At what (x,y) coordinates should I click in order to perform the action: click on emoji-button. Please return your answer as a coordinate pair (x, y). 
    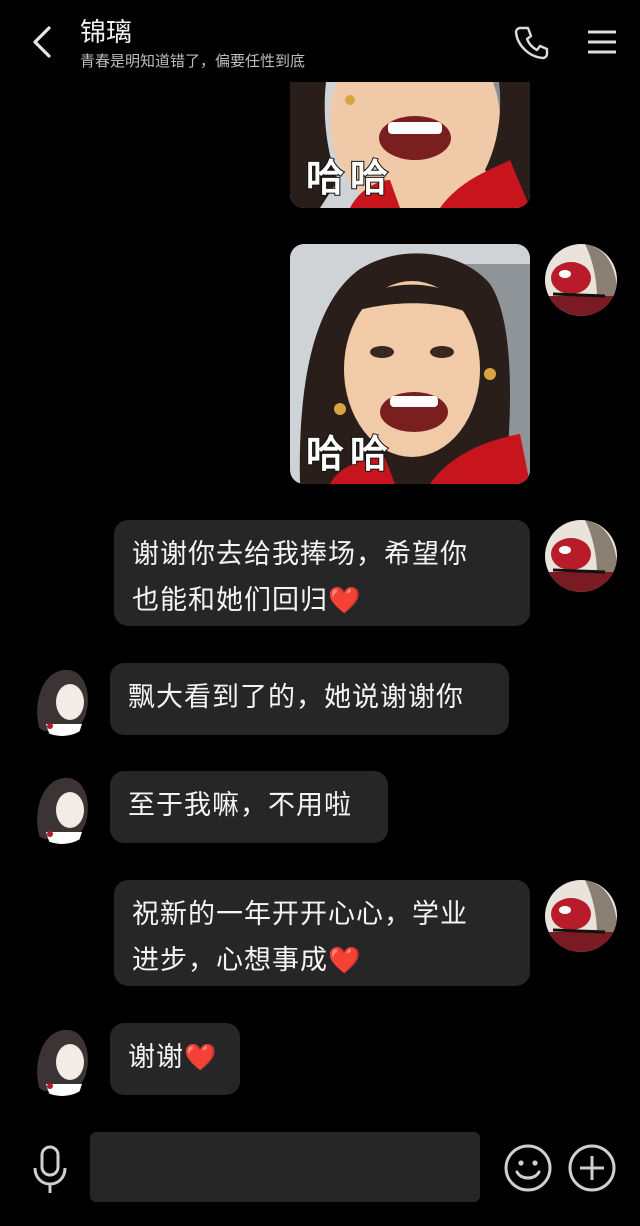
    Looking at the image, I should click on (528, 1168).